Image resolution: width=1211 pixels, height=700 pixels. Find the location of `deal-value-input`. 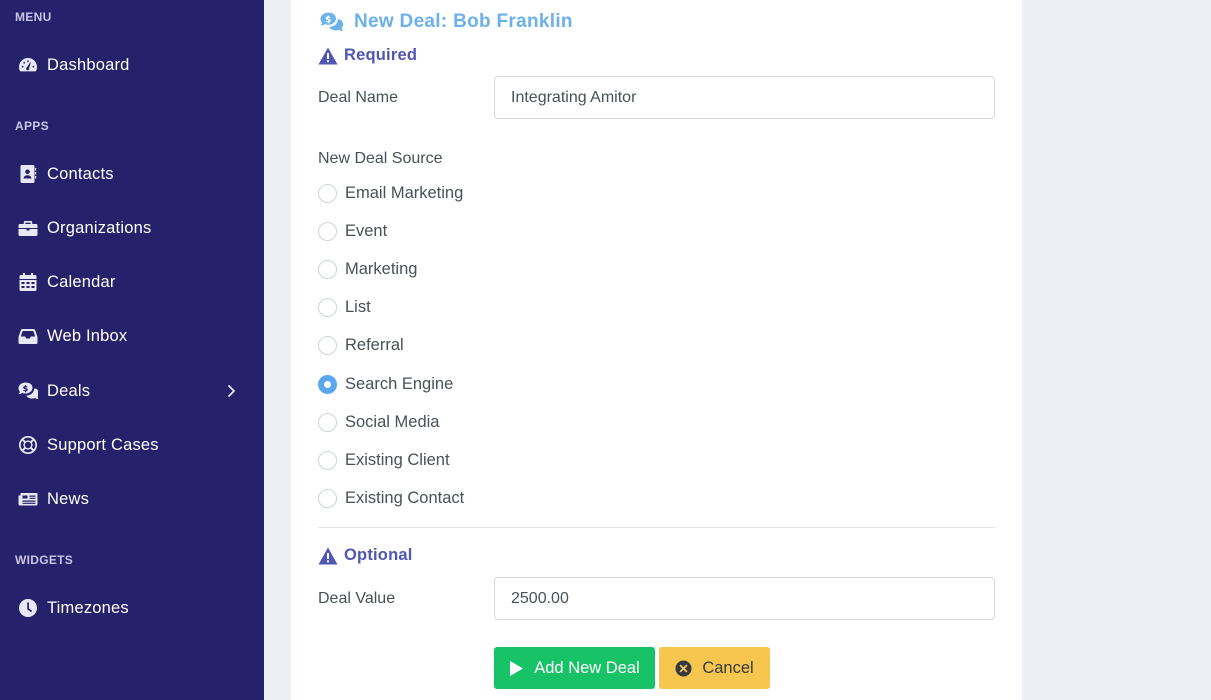

deal-value-input is located at coordinates (744, 598).